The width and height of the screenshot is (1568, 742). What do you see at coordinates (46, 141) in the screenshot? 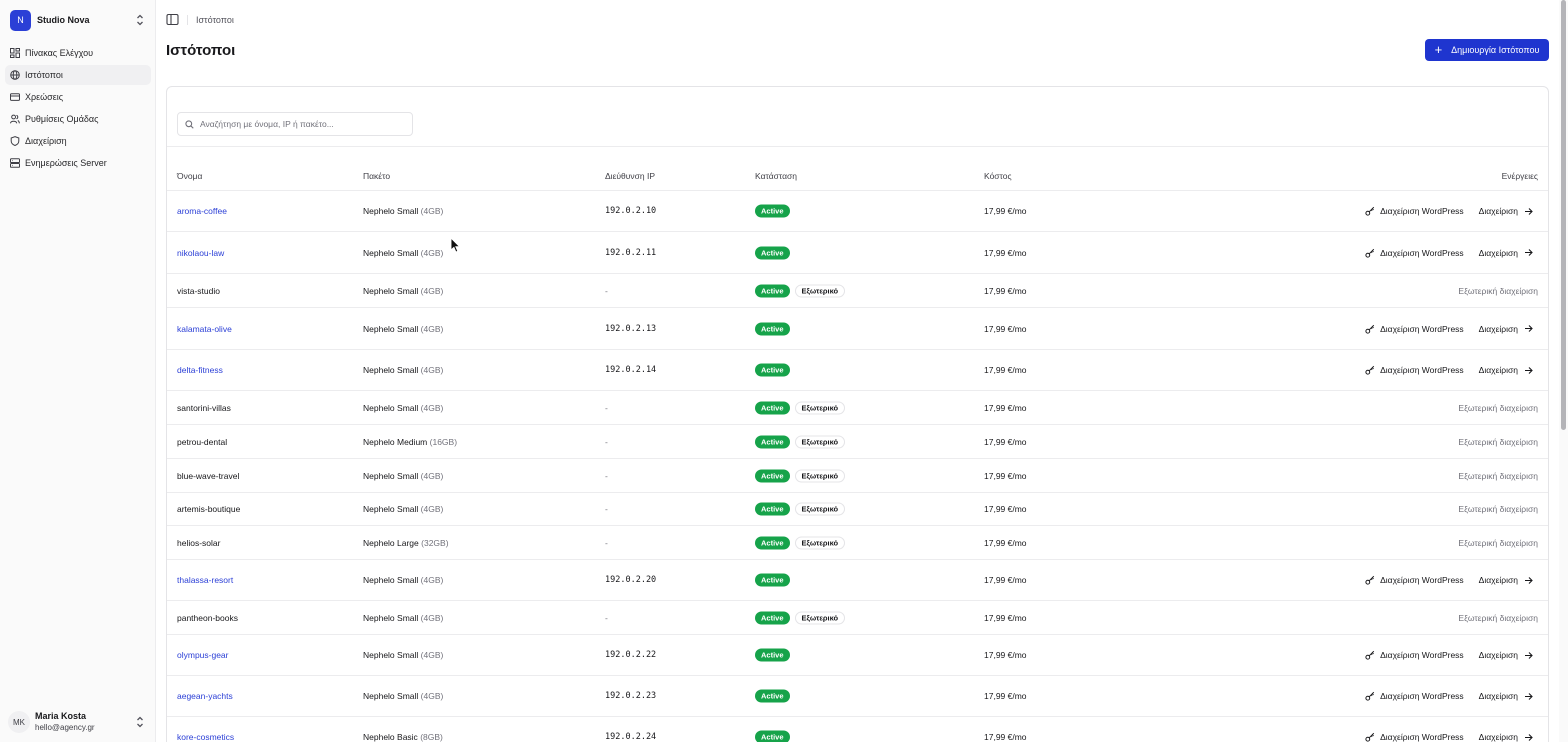
I see `sidebar-item-label: Διαχείριση` at bounding box center [46, 141].